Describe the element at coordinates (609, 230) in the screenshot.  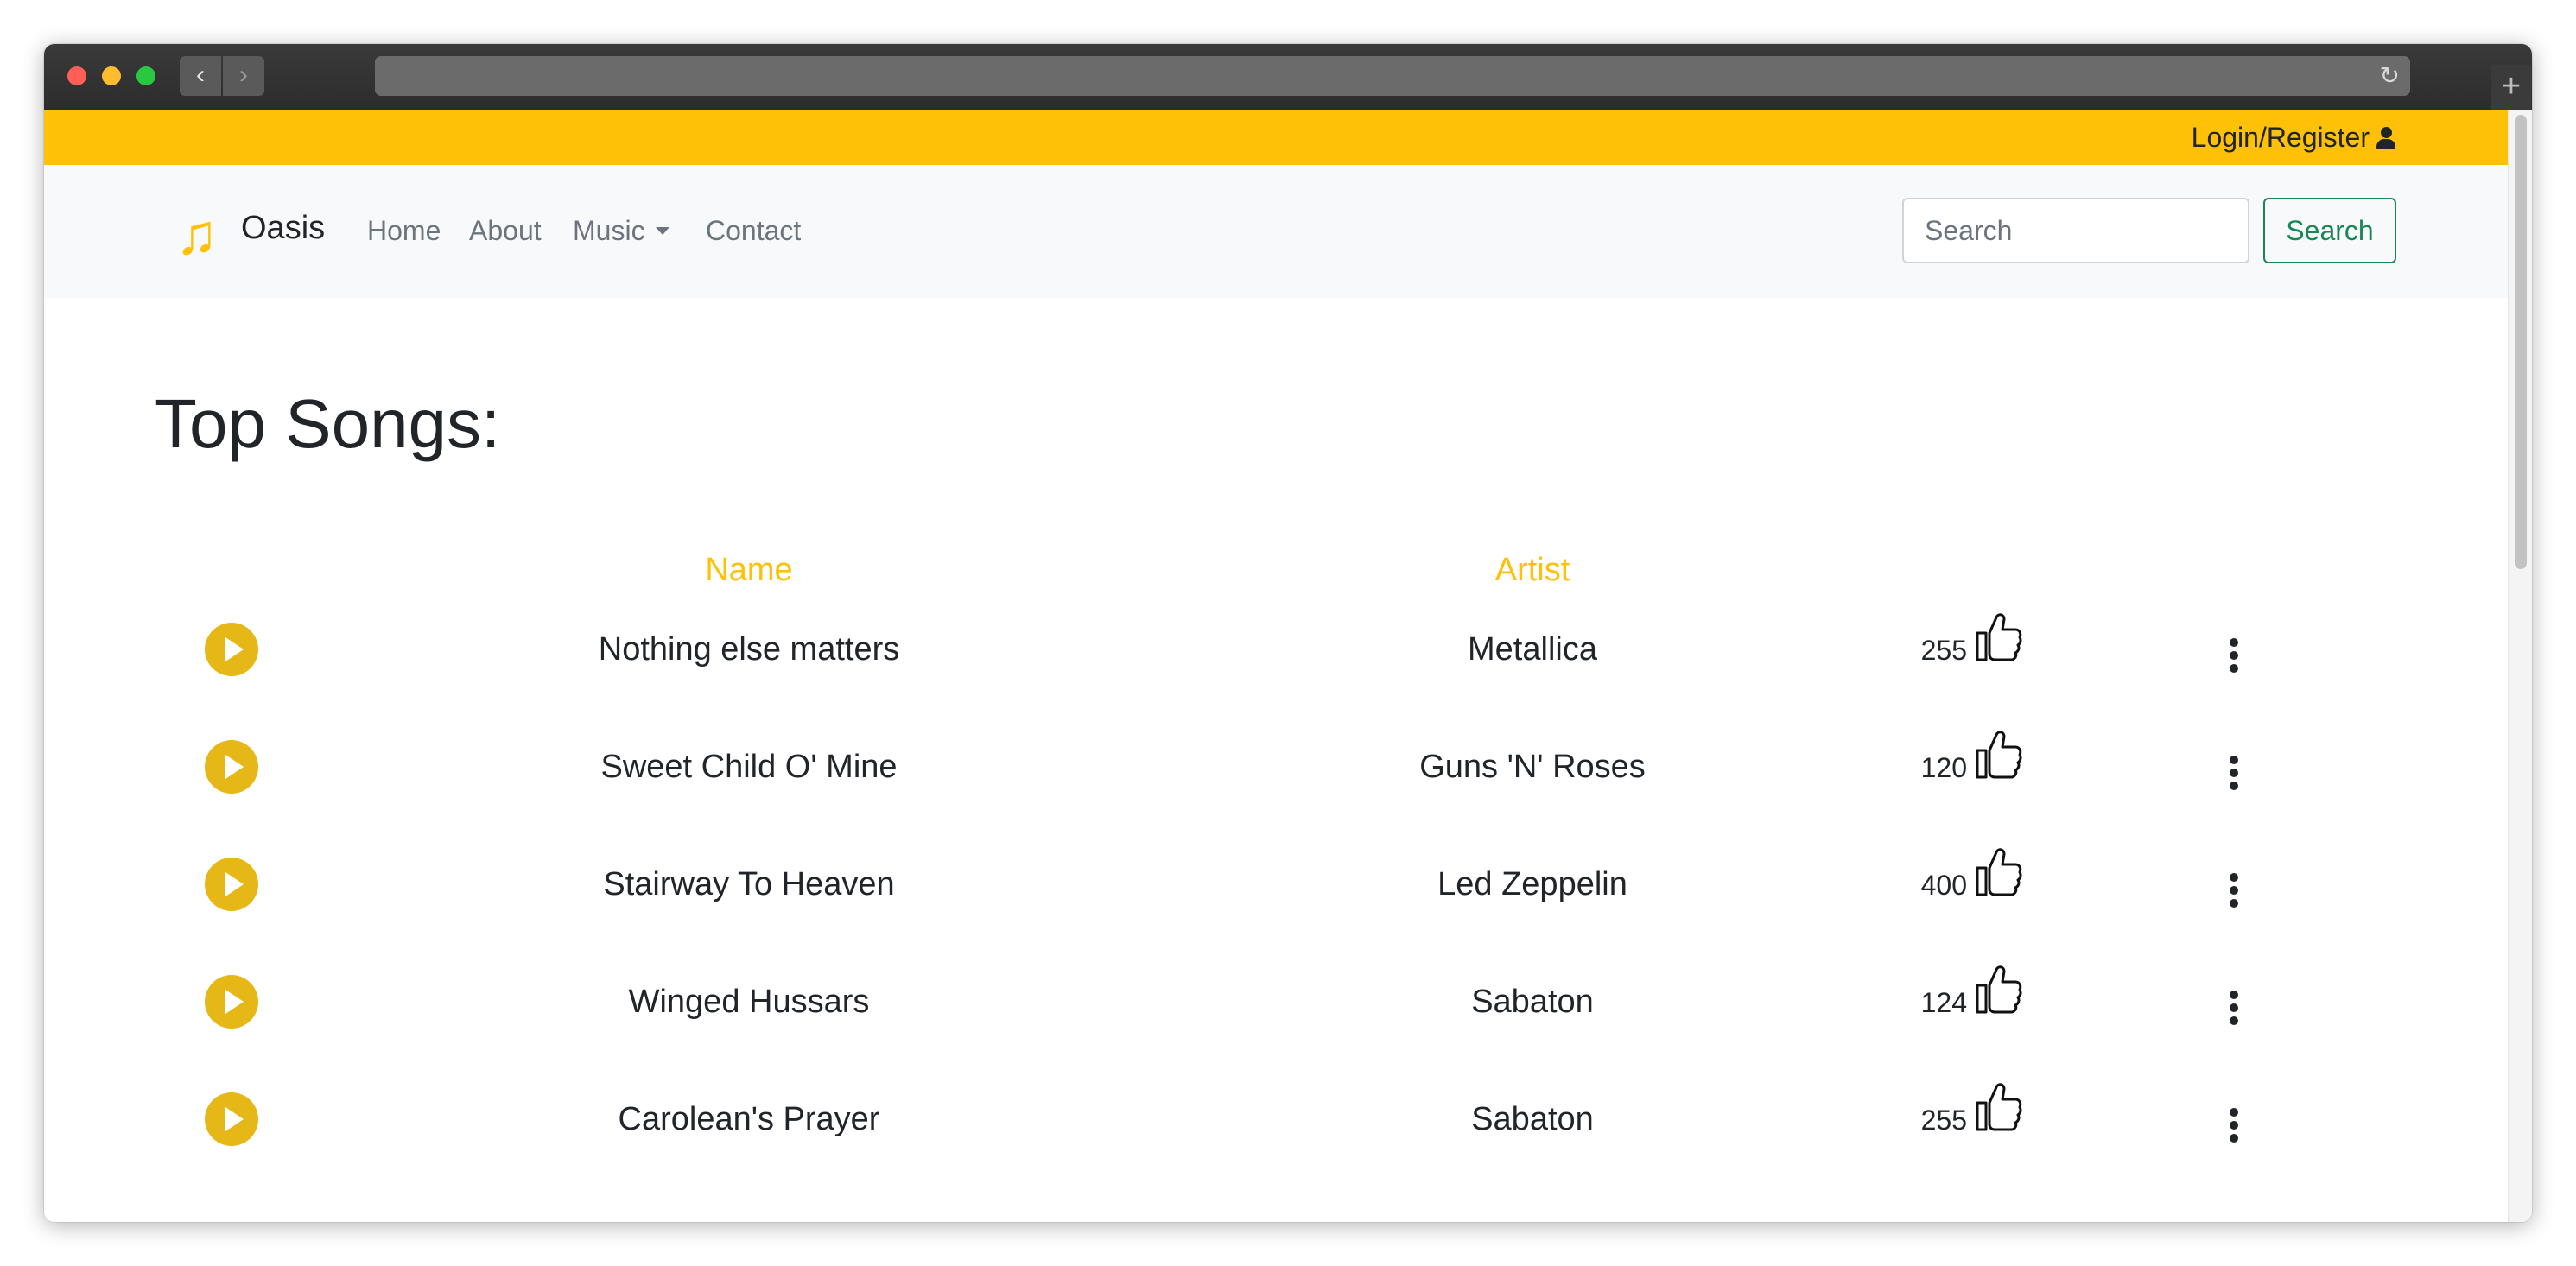
I see `nav-music-label: Music` at that location.